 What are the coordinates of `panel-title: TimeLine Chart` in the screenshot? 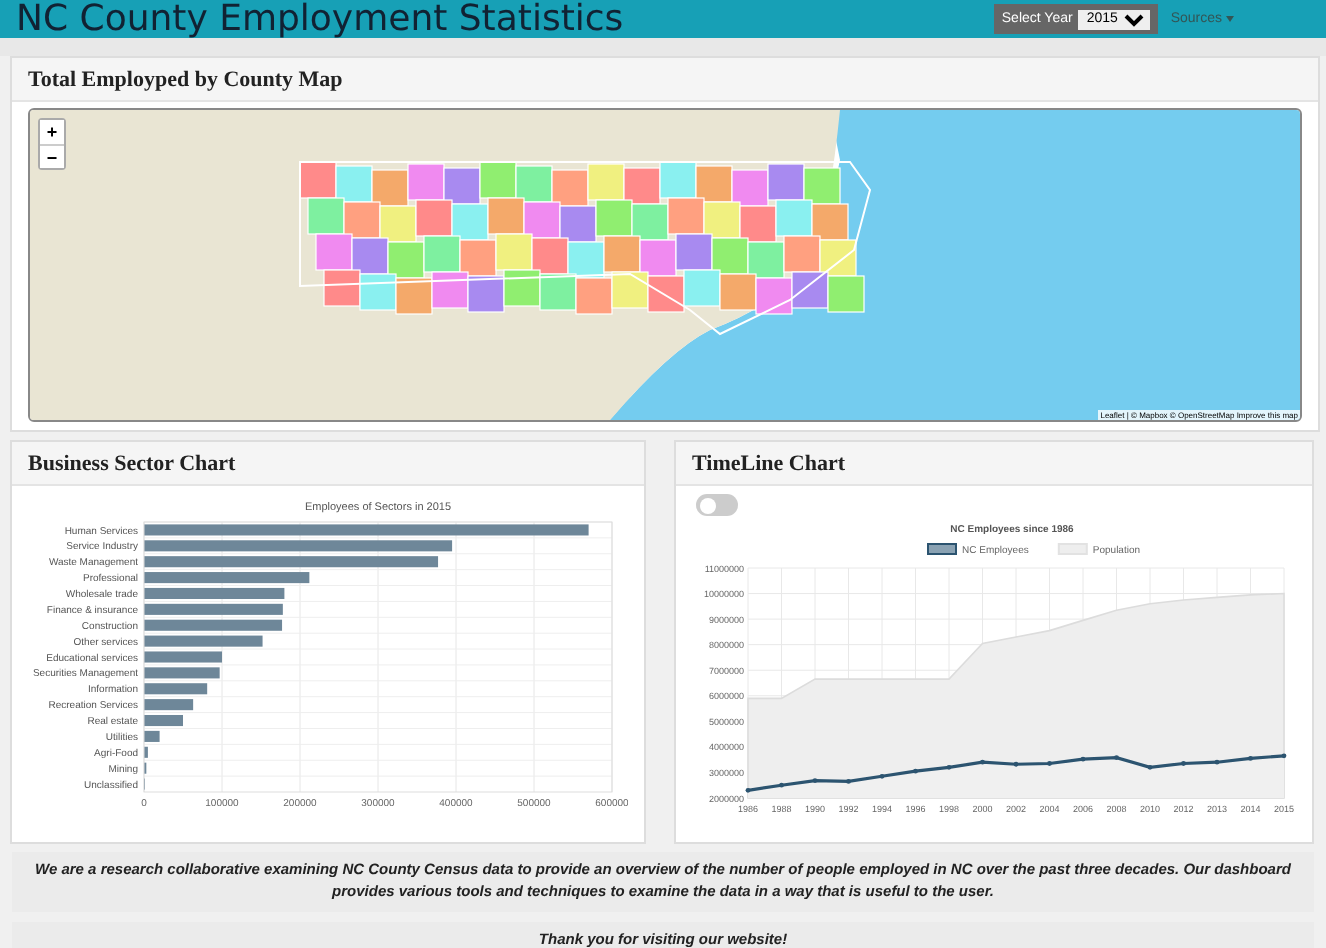 It's located at (768, 463).